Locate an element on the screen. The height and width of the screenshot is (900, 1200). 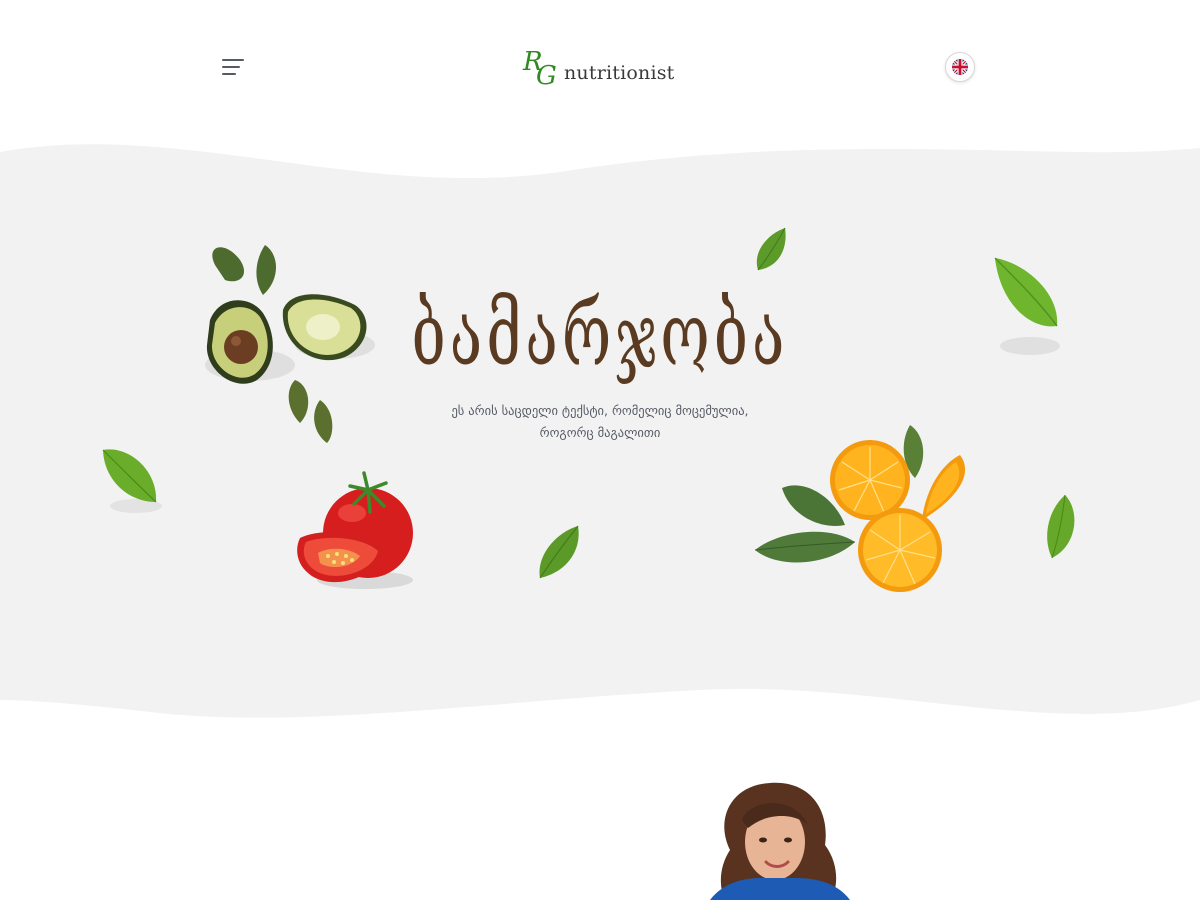
hero-title-wrap: ბამარჯობა is located at coordinates (600, 335).